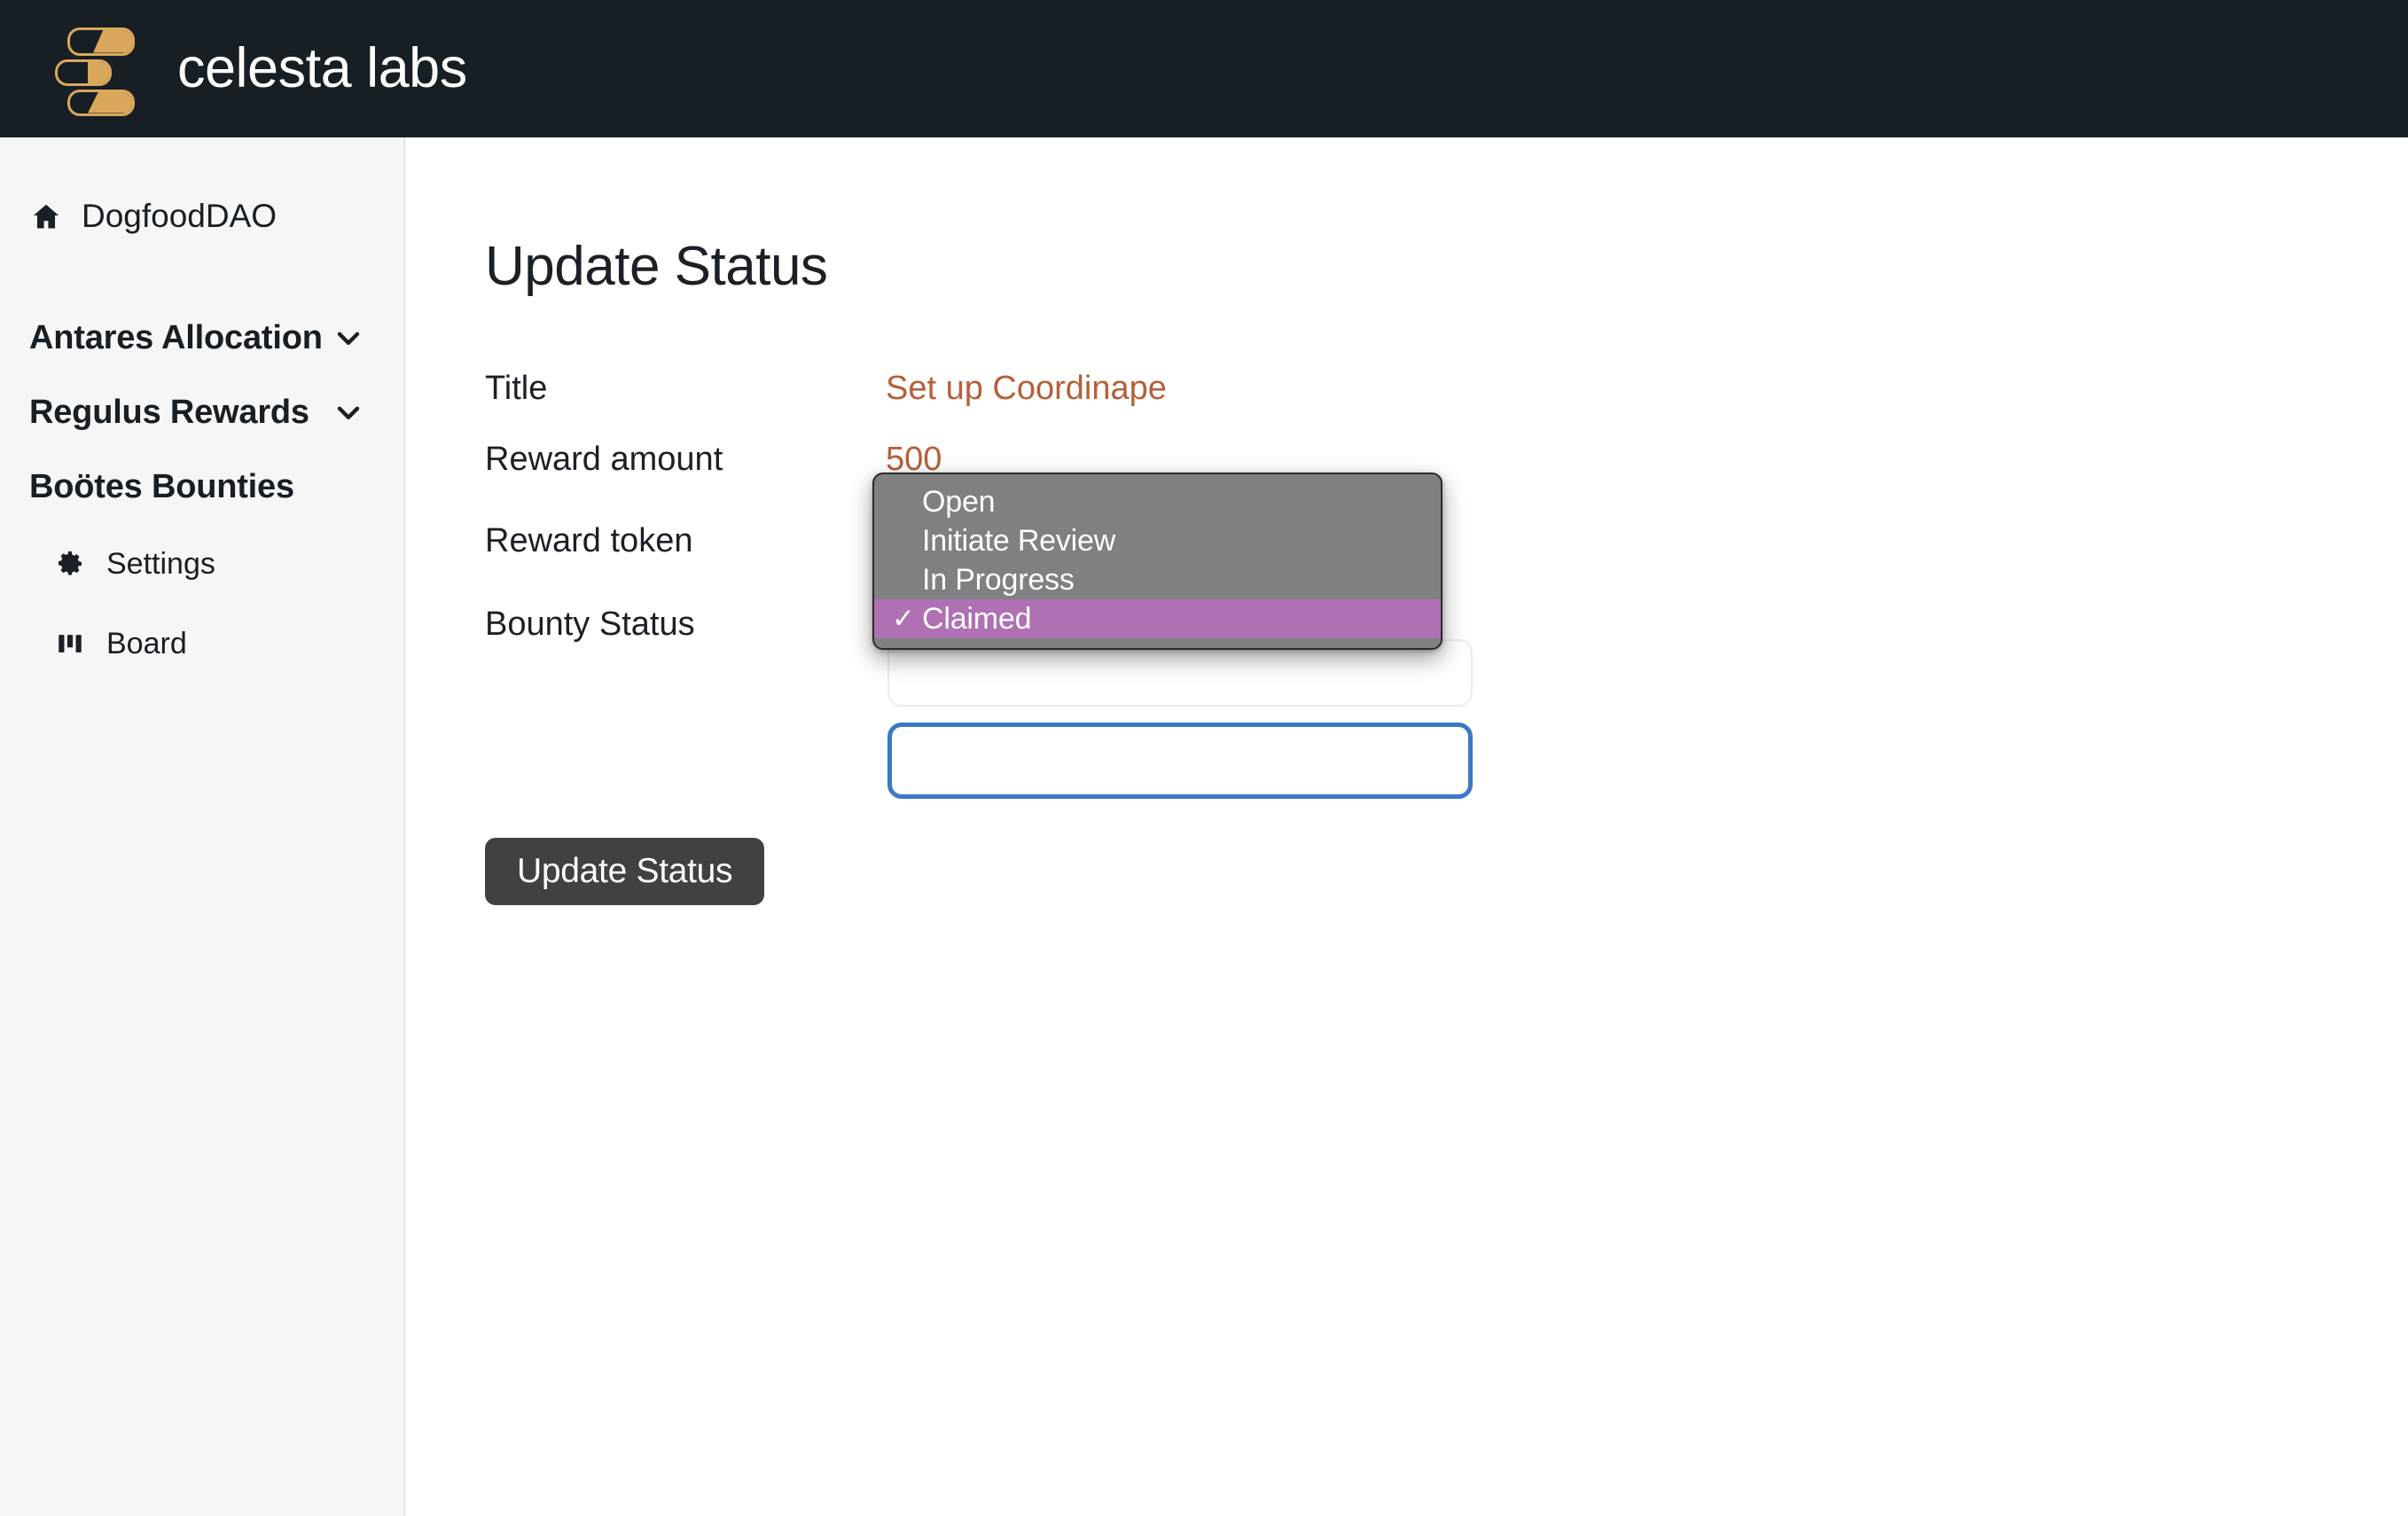 The height and width of the screenshot is (1516, 2408). What do you see at coordinates (101, 41) in the screenshot?
I see `logo-bar-top` at bounding box center [101, 41].